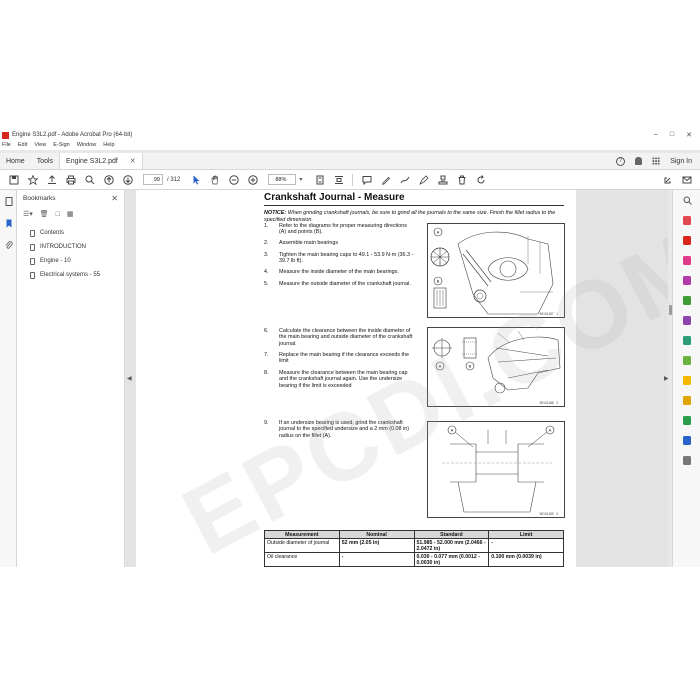  I want to click on bookmarks-panel-icon, so click(8, 223).